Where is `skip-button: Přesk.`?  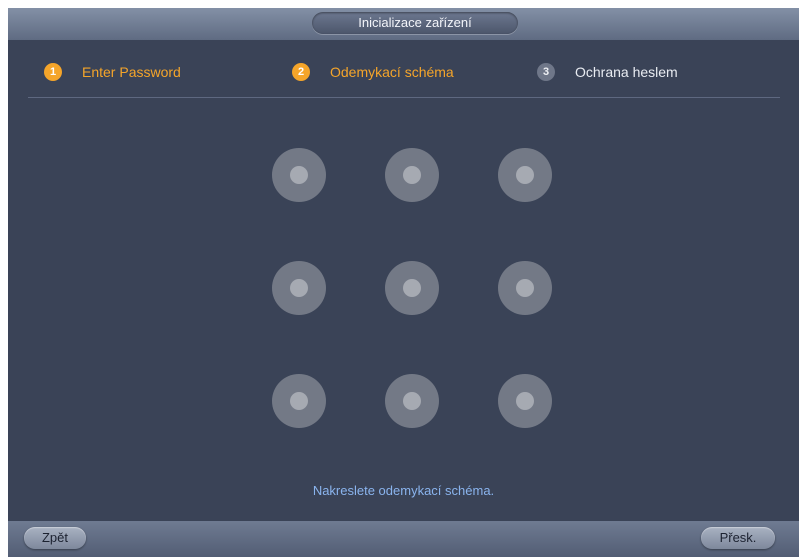
skip-button: Přesk. is located at coordinates (738, 538).